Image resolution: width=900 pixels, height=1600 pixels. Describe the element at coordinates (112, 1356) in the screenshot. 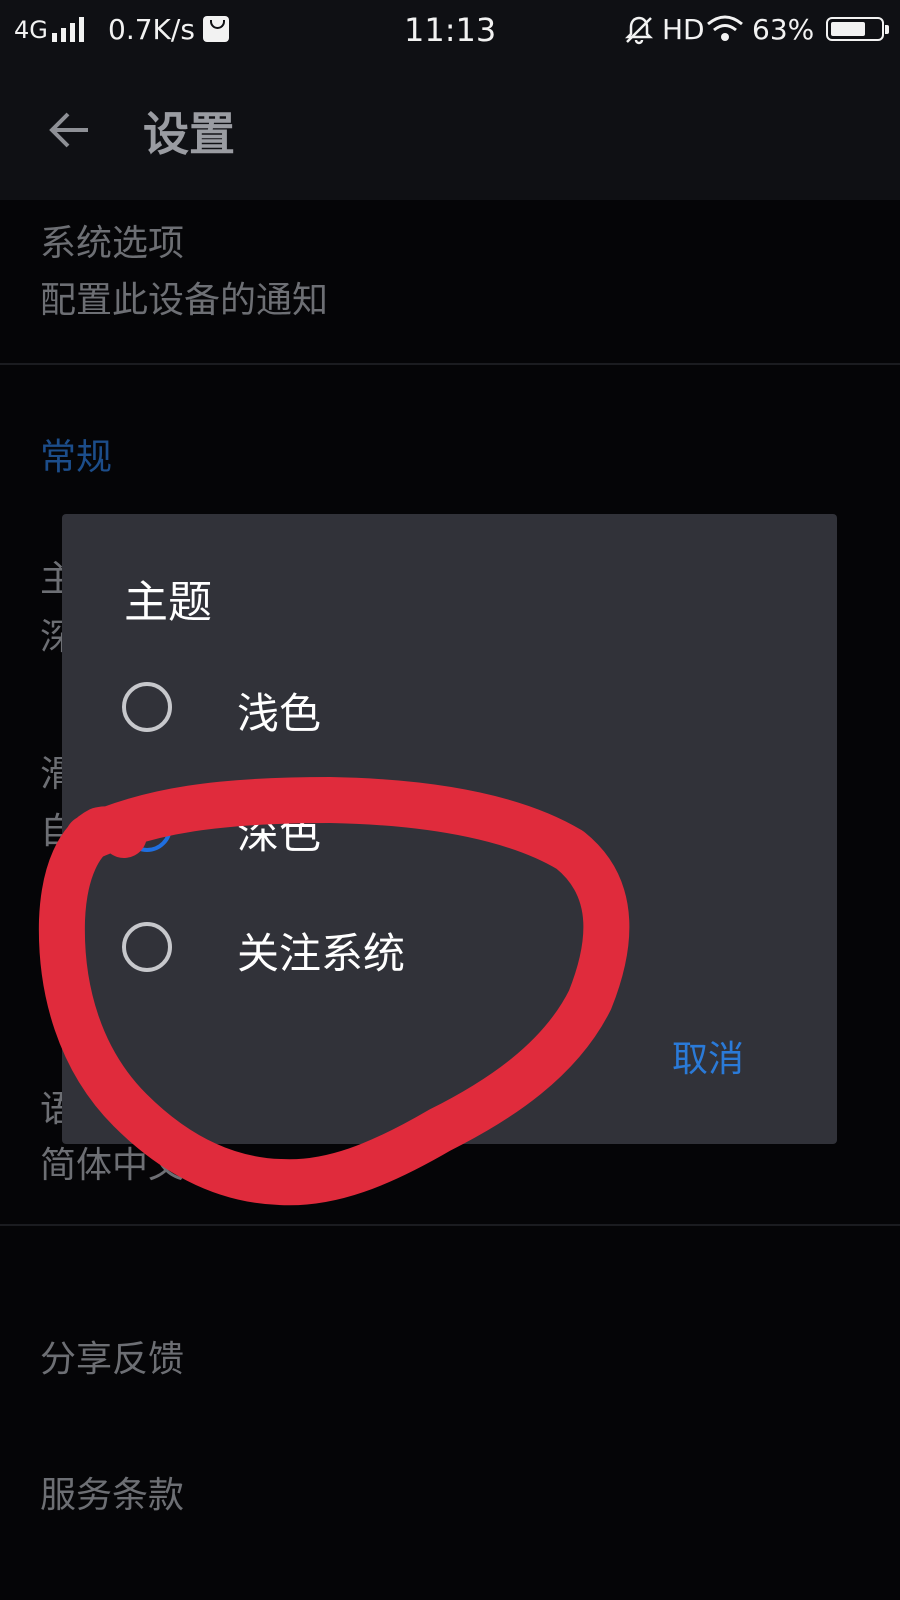

I see `share-feedback-item: 分享反馈` at that location.